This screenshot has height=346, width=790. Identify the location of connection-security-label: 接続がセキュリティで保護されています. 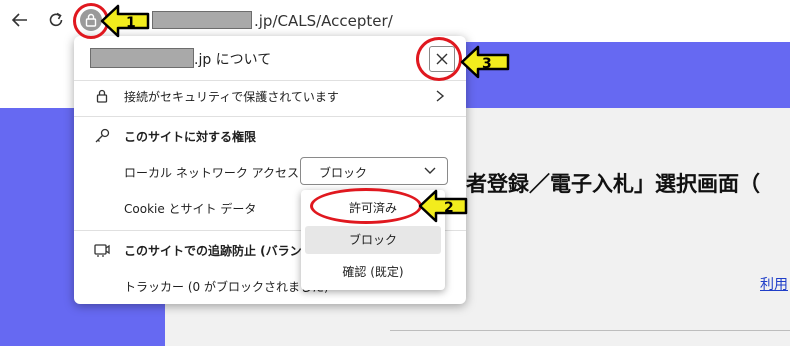
(231, 97).